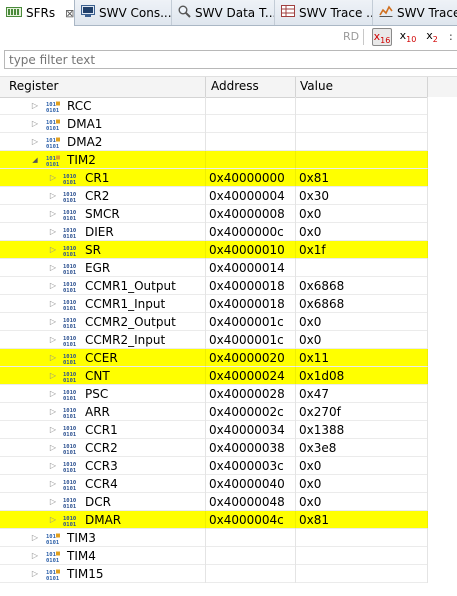 This screenshot has width=457, height=596. Describe the element at coordinates (363, 394) in the screenshot. I see `value-cell: 0x47` at that location.